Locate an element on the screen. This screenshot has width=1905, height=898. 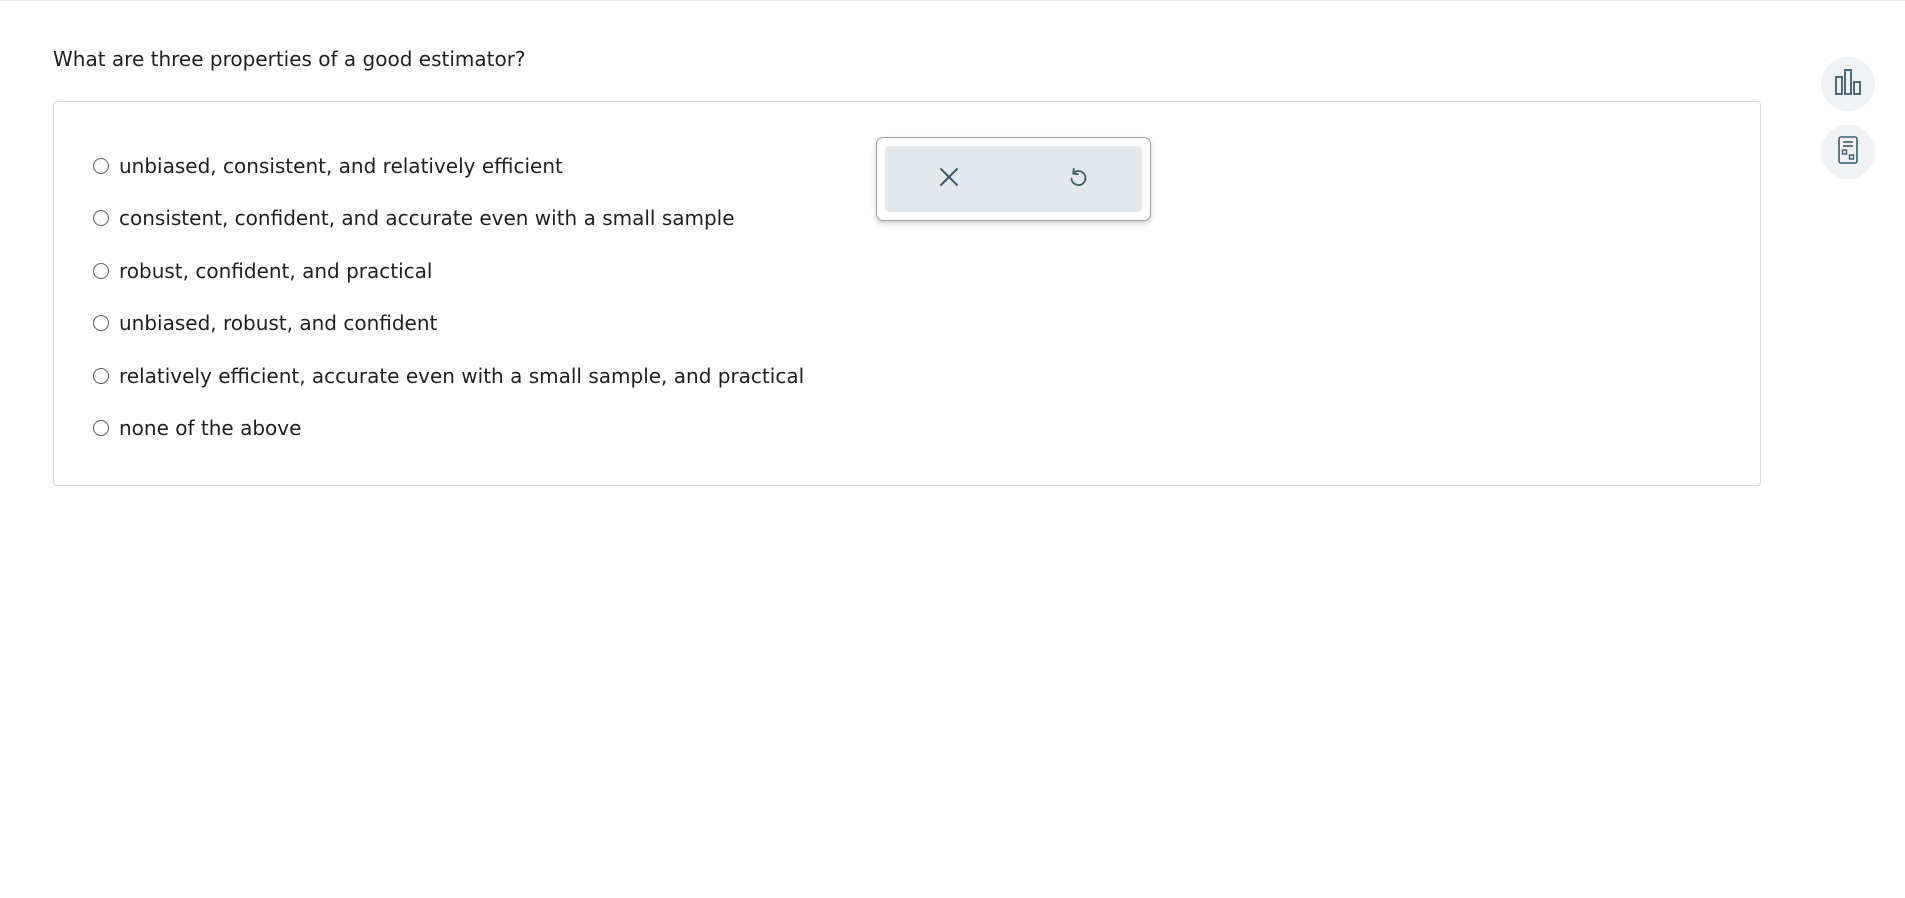
answer-action-popup is located at coordinates (1013, 179).